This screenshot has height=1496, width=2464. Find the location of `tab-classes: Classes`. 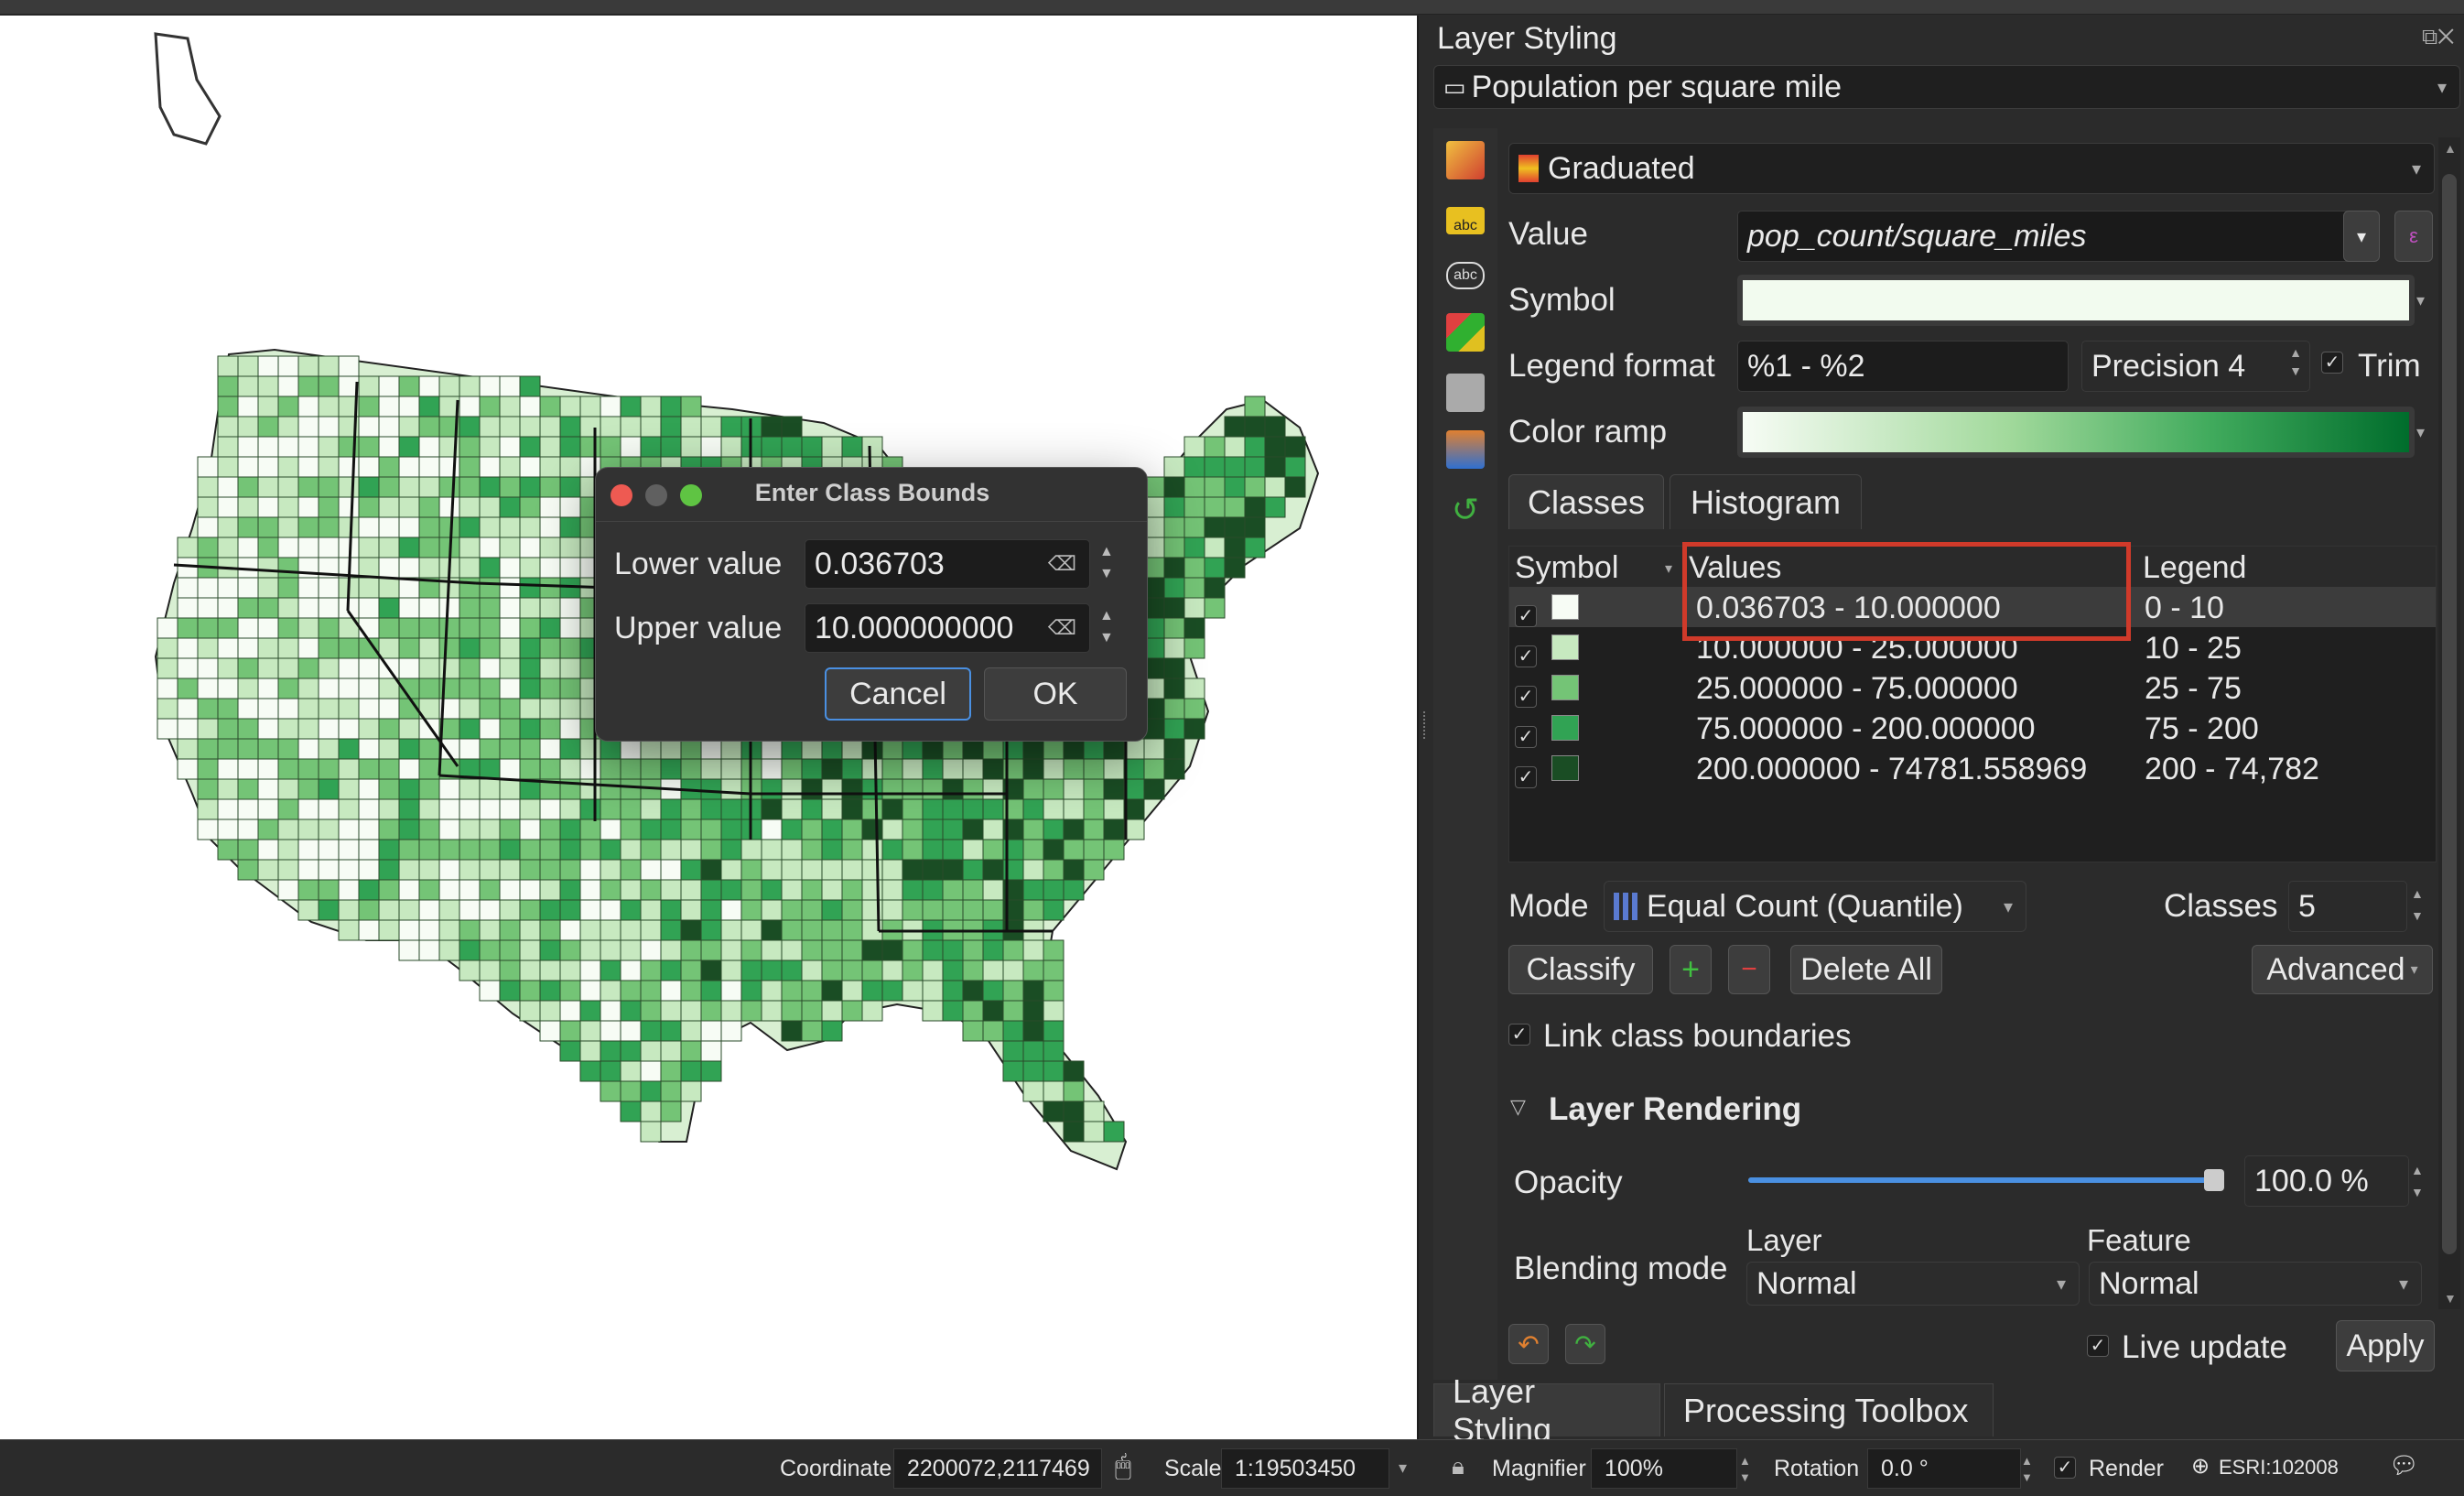

tab-classes: Classes is located at coordinates (1586, 501).